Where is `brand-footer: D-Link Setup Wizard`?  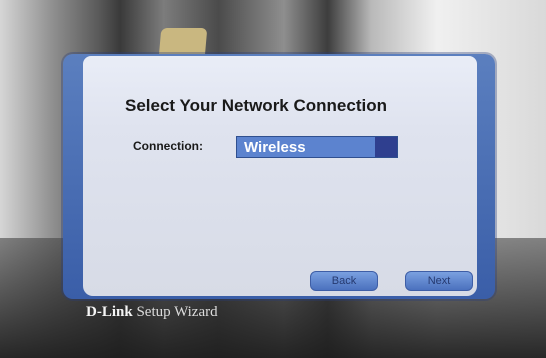 brand-footer: D-Link Setup Wizard is located at coordinates (152, 312).